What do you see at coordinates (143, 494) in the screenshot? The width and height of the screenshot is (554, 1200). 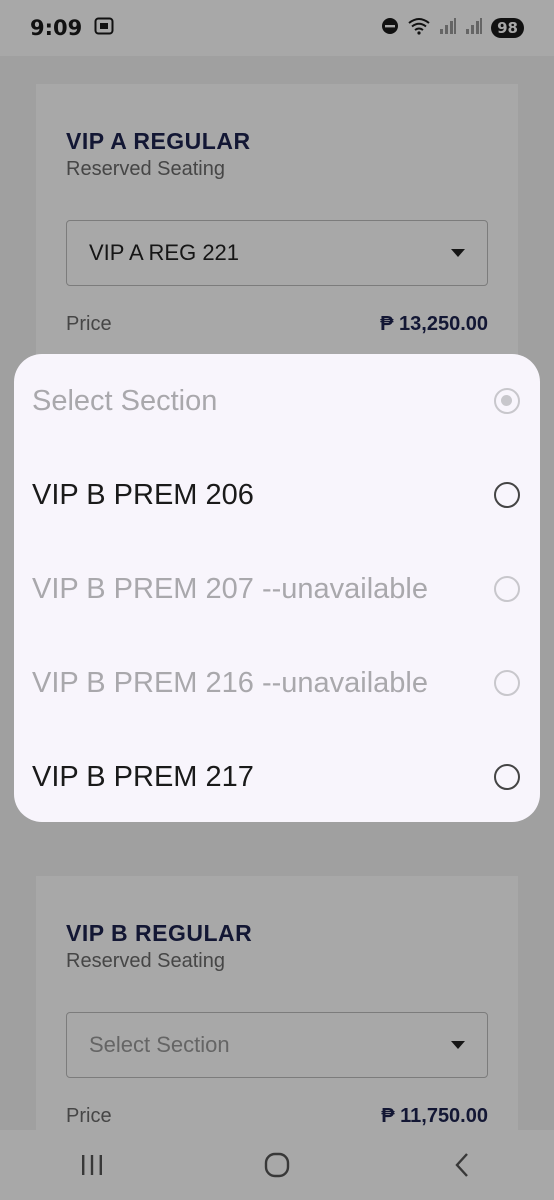 I see `option-label: VIP B PREM 206` at bounding box center [143, 494].